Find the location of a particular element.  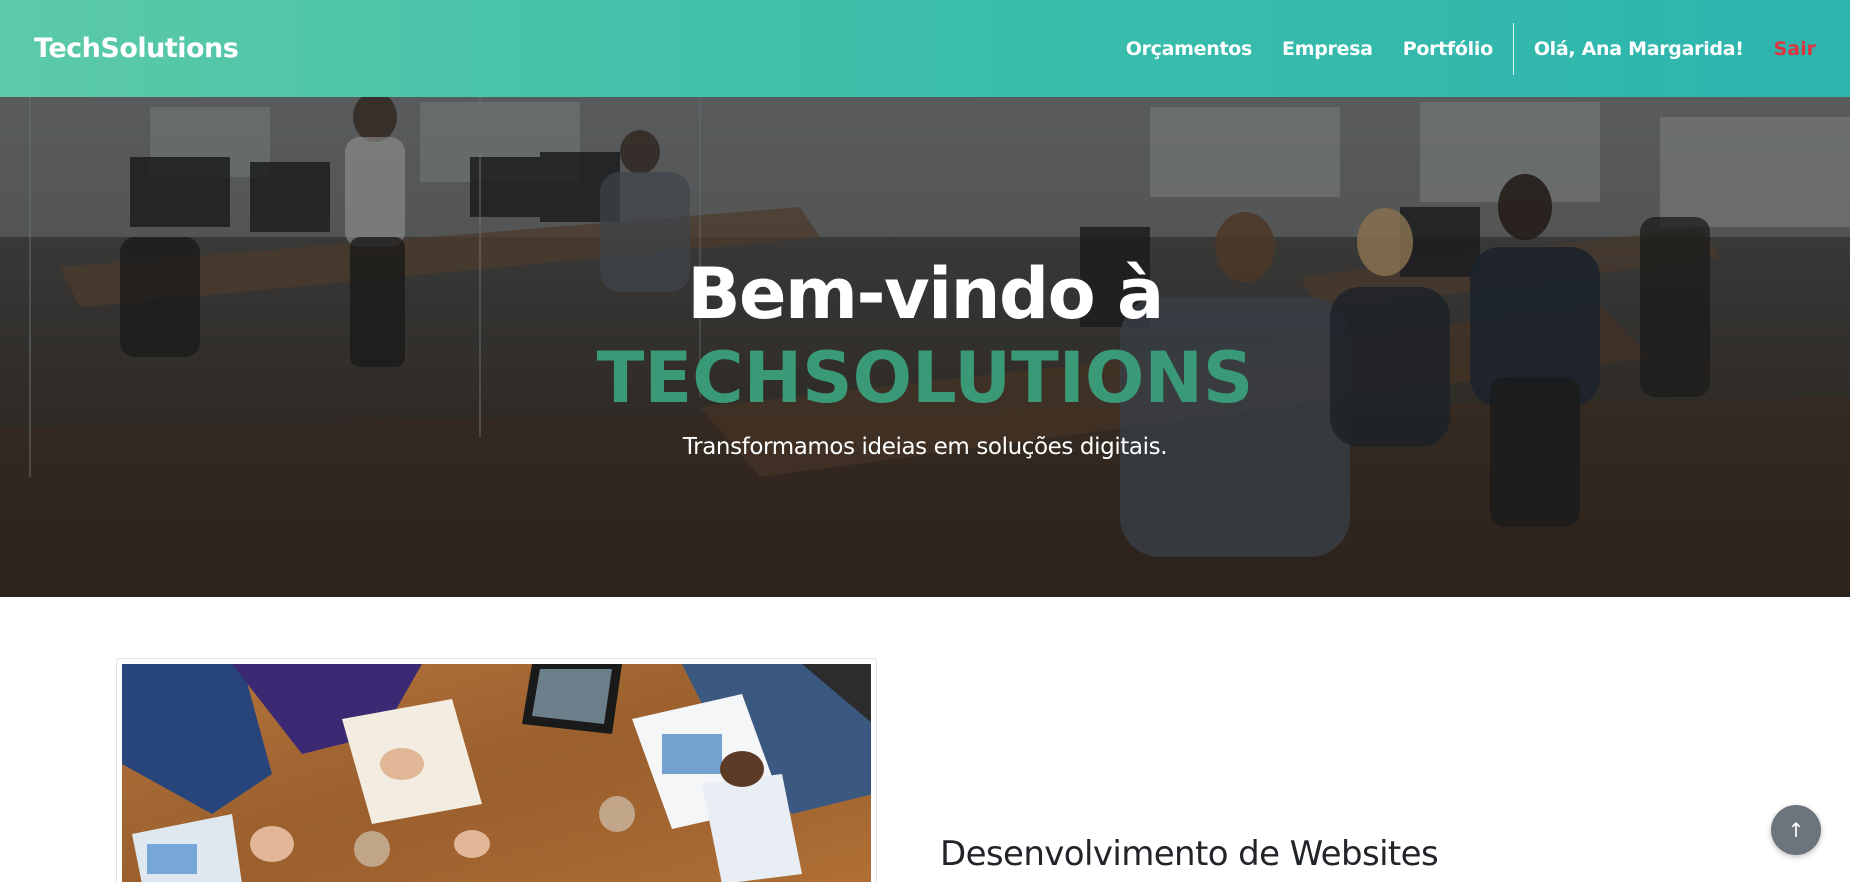

brand-logo: TechSolutions is located at coordinates (136, 48).